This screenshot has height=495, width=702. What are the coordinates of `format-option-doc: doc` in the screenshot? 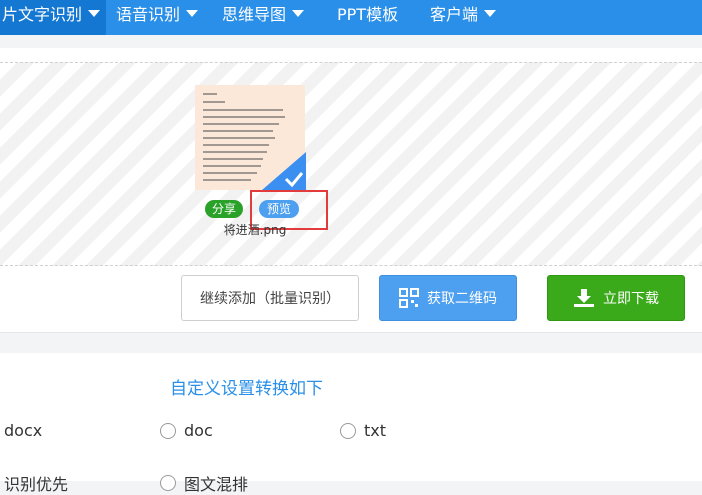 It's located at (186, 430).